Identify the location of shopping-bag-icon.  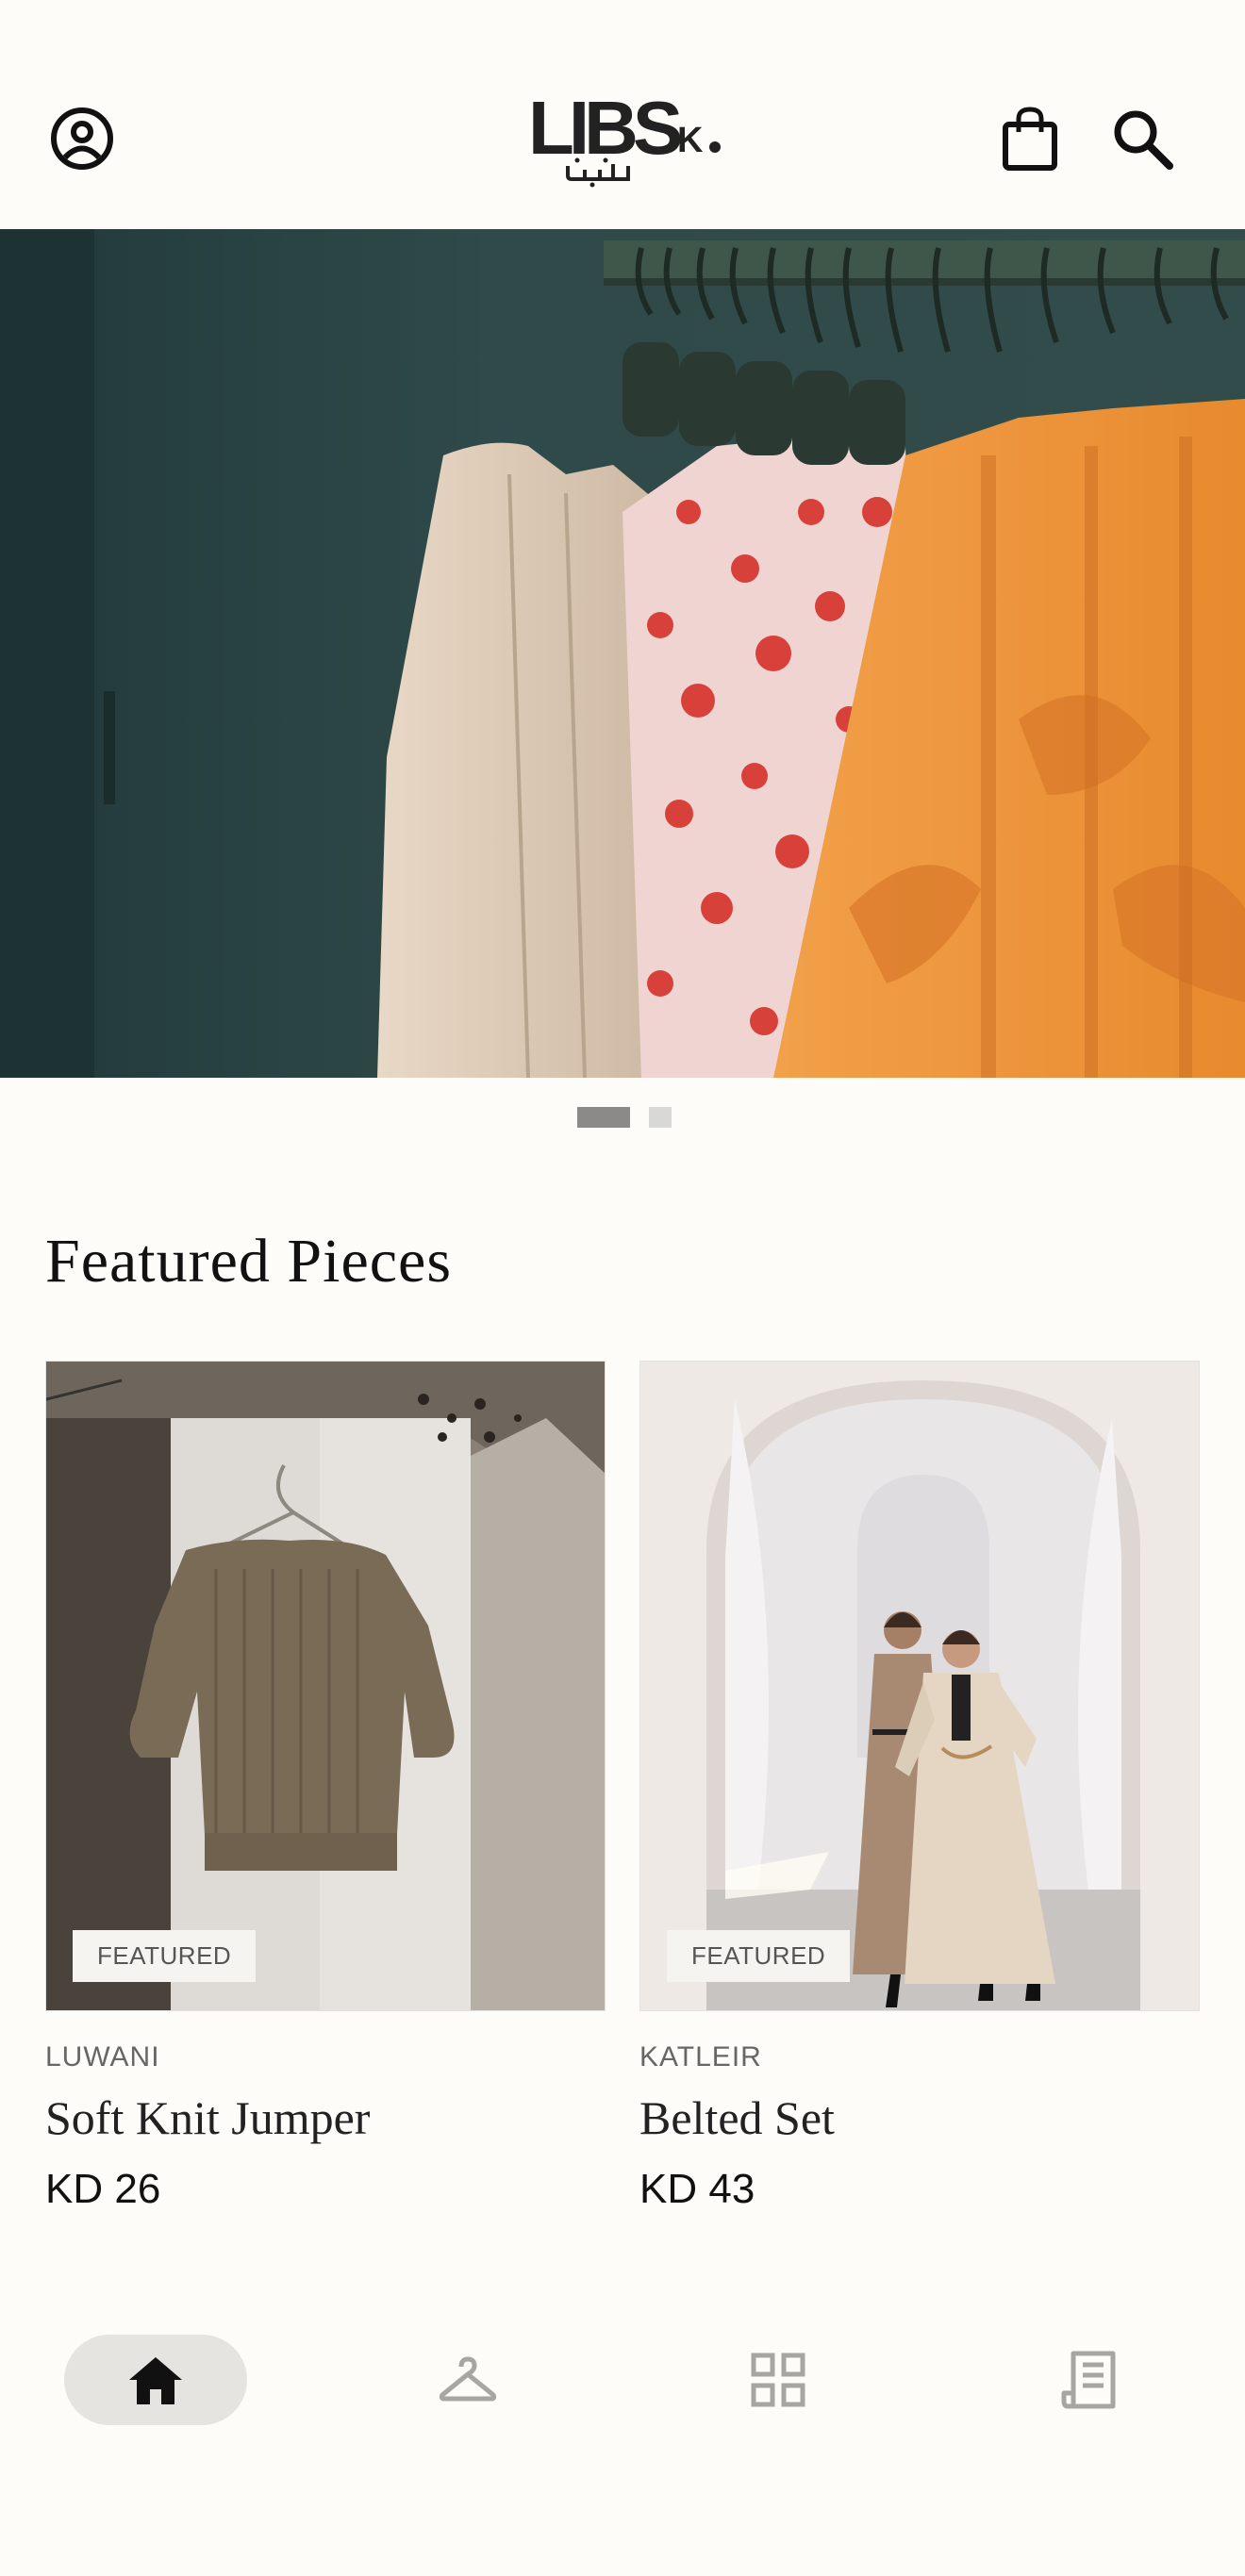
(1030, 139).